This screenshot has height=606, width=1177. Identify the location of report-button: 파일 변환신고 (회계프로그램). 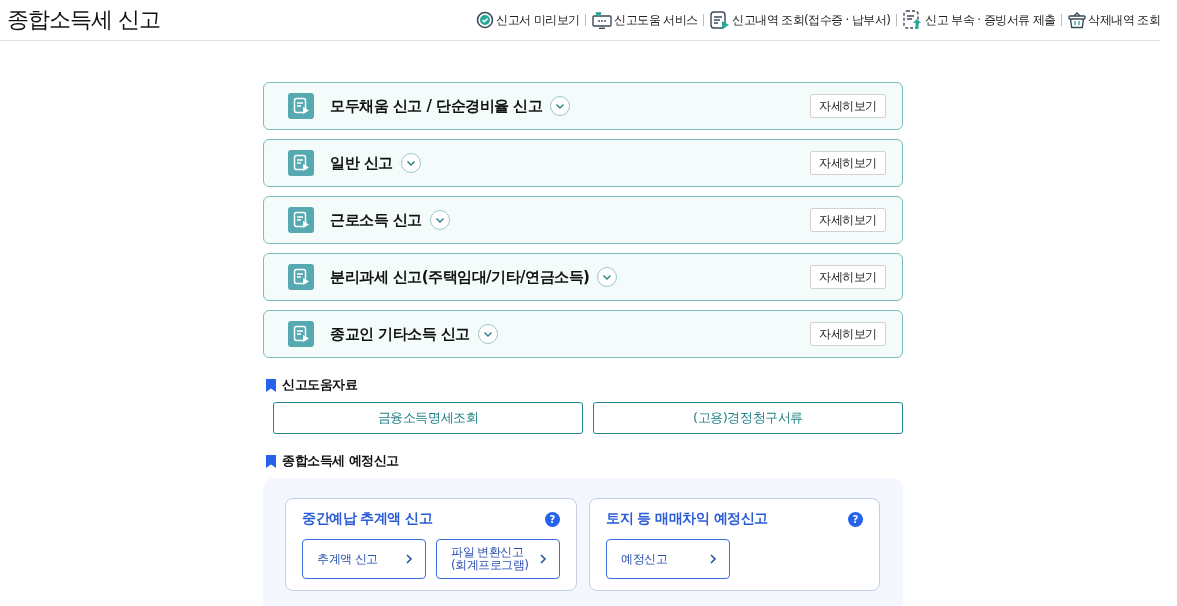
(498, 559).